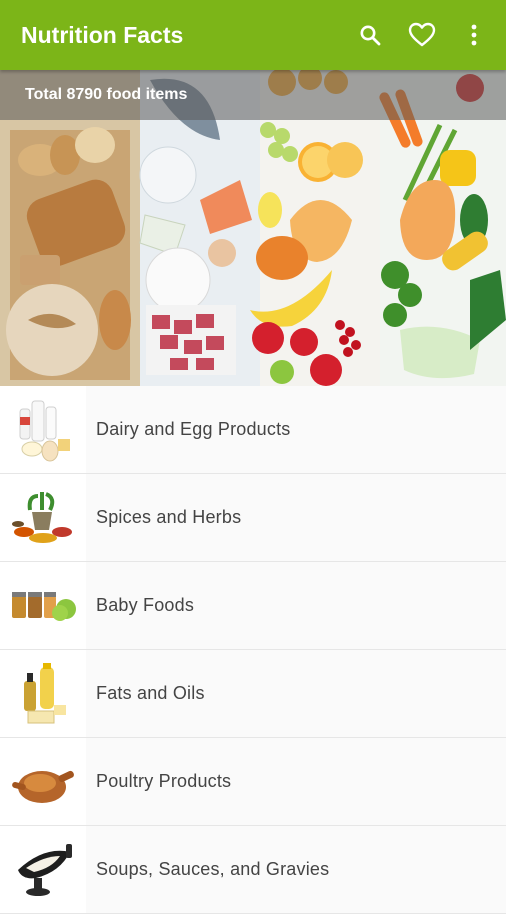 The image size is (506, 914). Describe the element at coordinates (164, 781) in the screenshot. I see `category-label: Poultry Products` at that location.